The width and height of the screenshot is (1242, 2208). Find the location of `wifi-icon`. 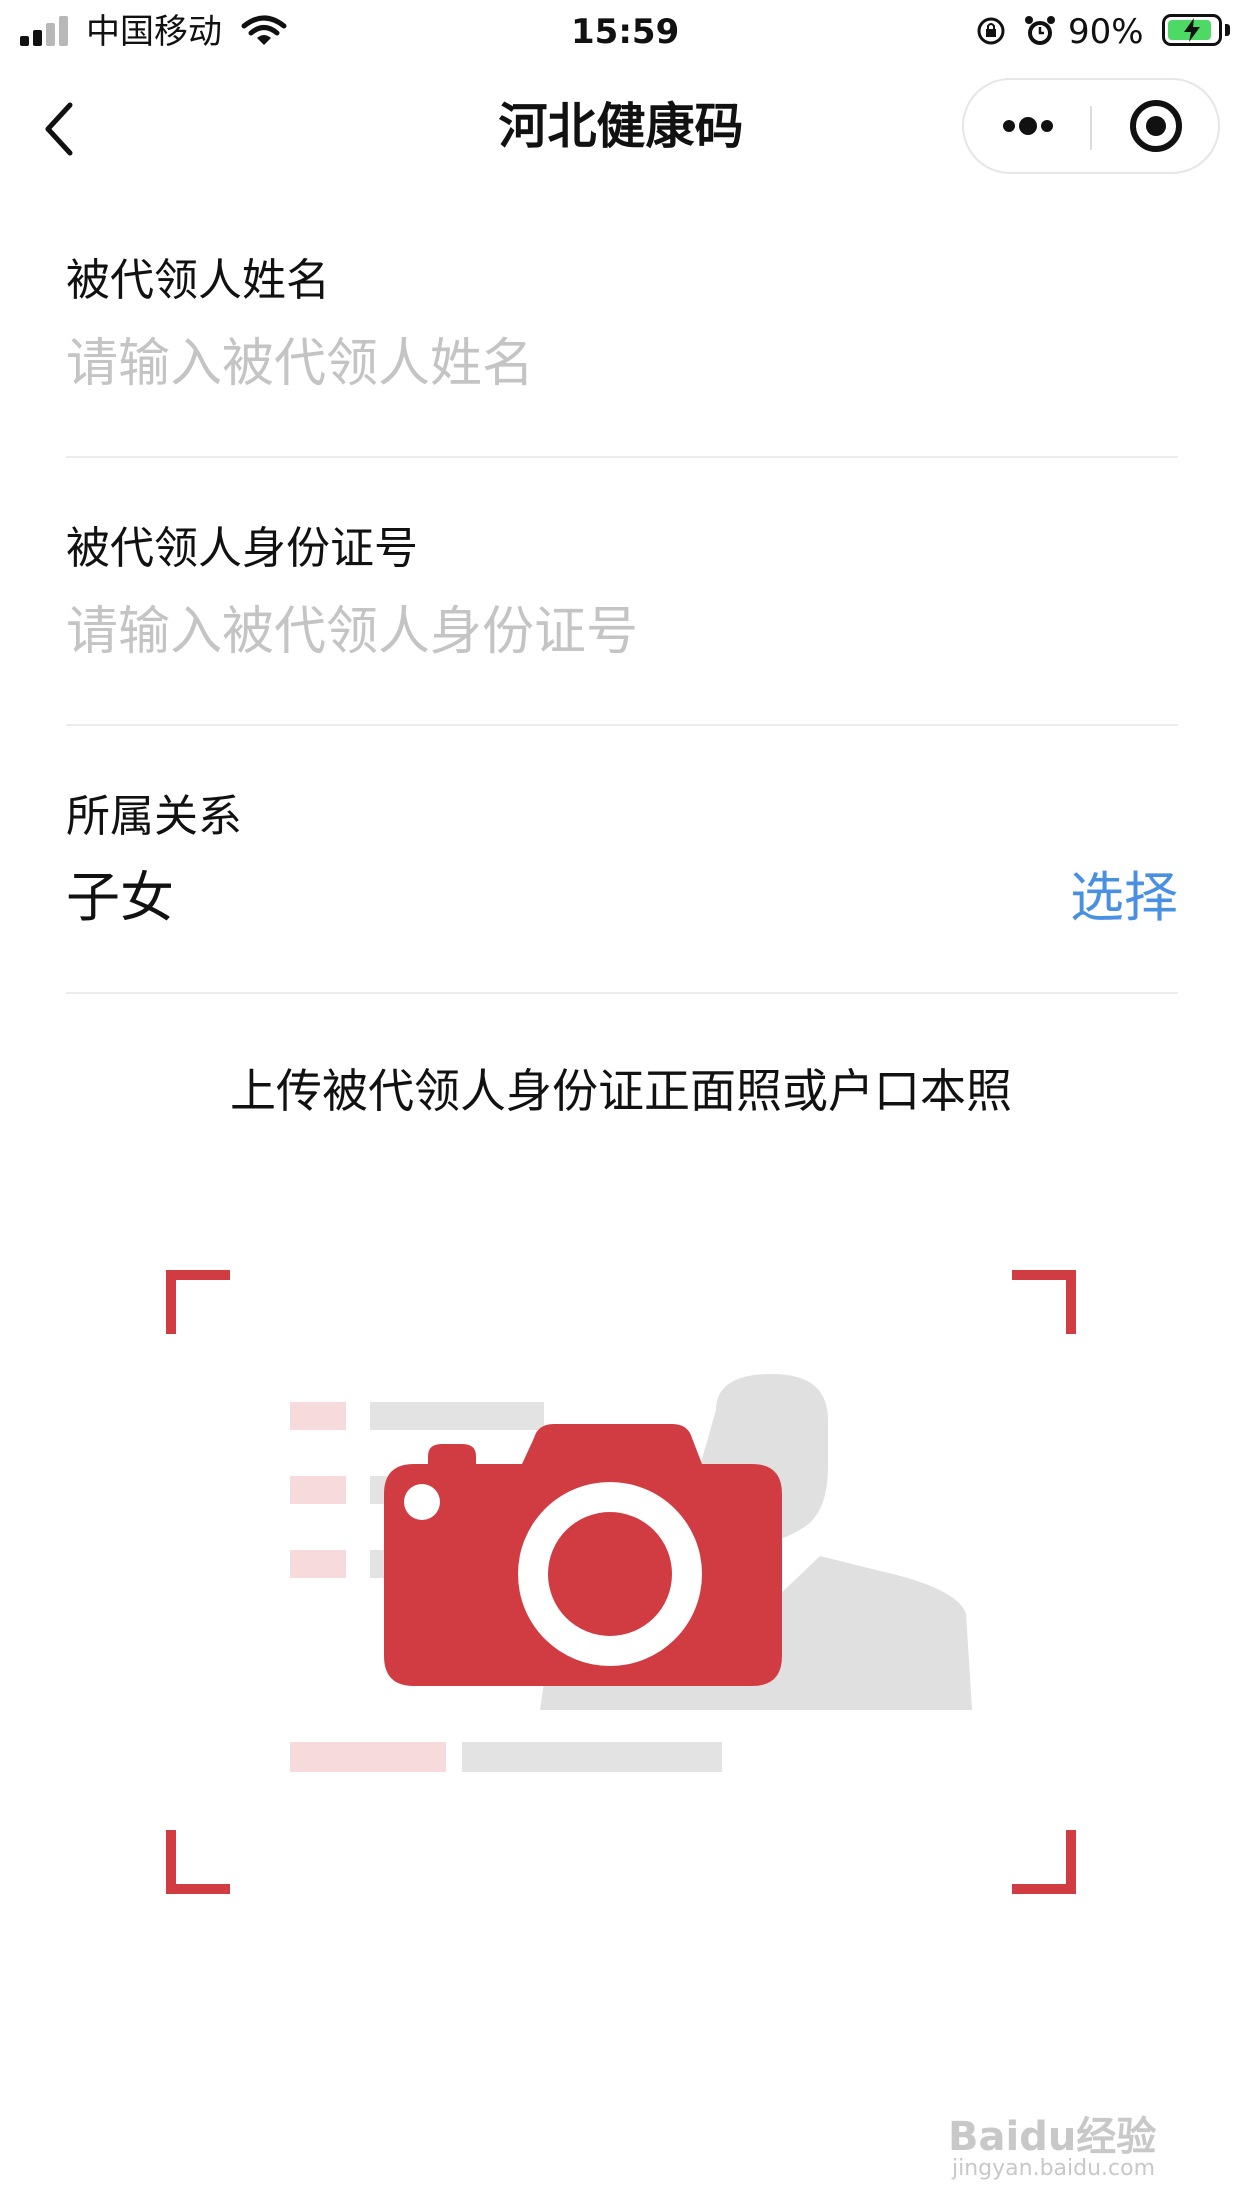

wifi-icon is located at coordinates (264, 30).